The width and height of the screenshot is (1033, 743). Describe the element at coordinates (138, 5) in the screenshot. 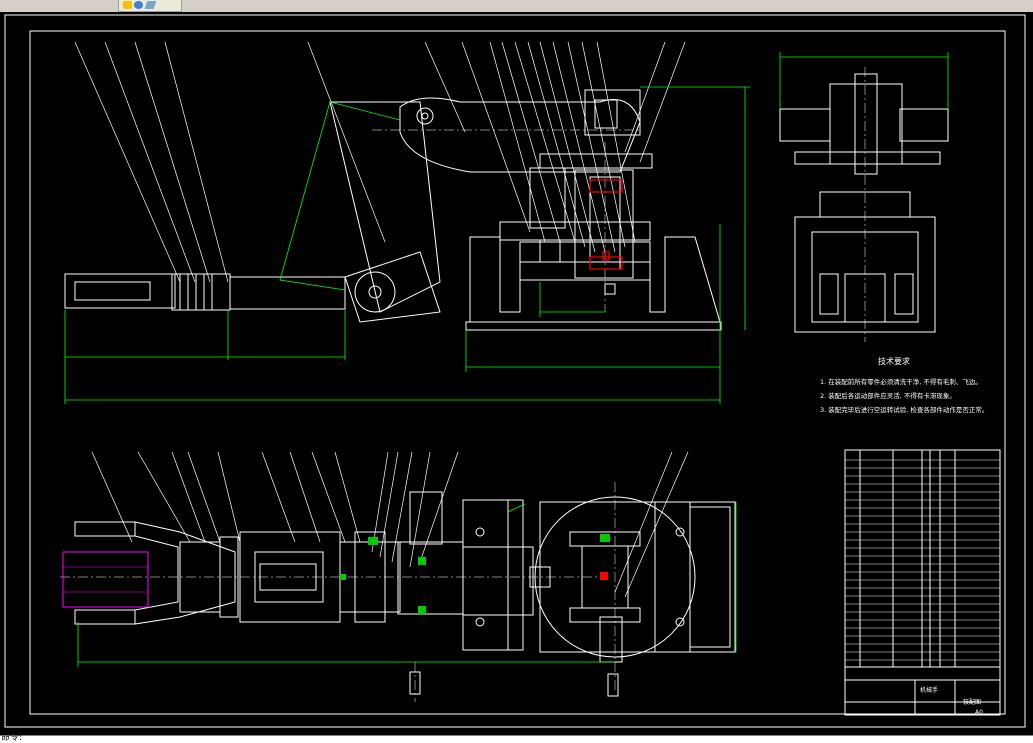

I see `globe-icon` at that location.